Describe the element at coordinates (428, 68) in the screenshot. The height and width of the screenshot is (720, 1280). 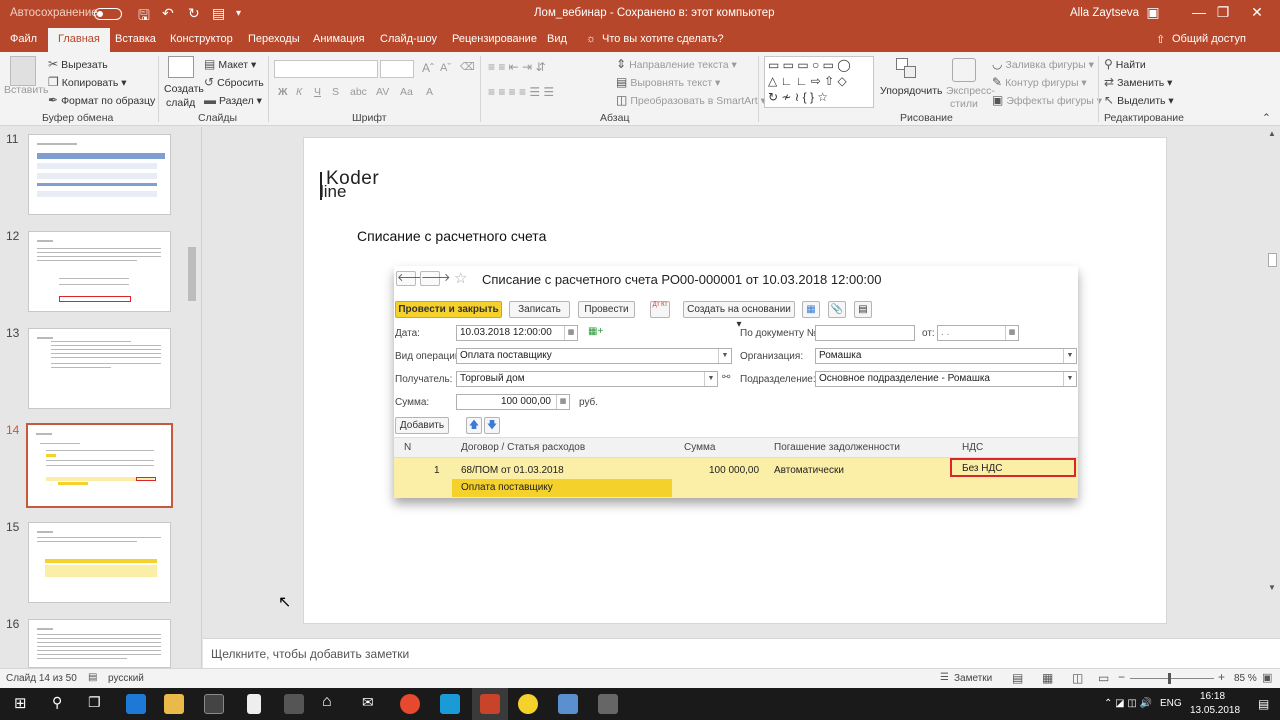
I see `font-grow-icon: Aˆ` at that location.